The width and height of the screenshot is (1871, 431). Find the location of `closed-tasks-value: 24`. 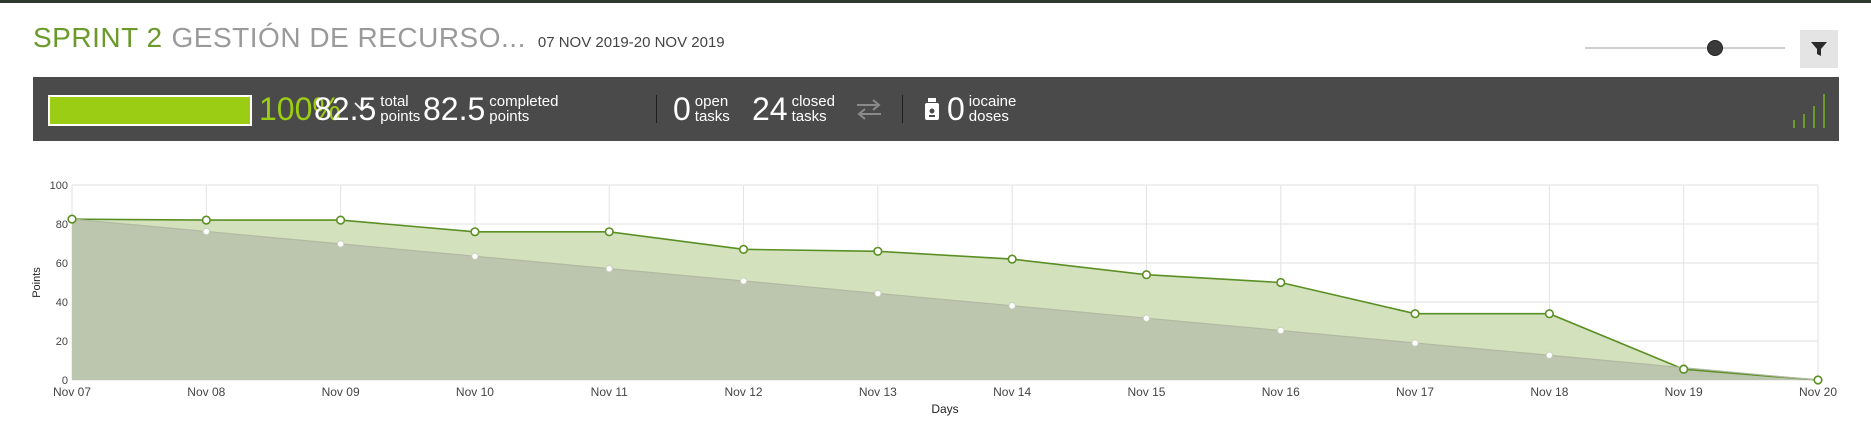

closed-tasks-value: 24 is located at coordinates (770, 109).